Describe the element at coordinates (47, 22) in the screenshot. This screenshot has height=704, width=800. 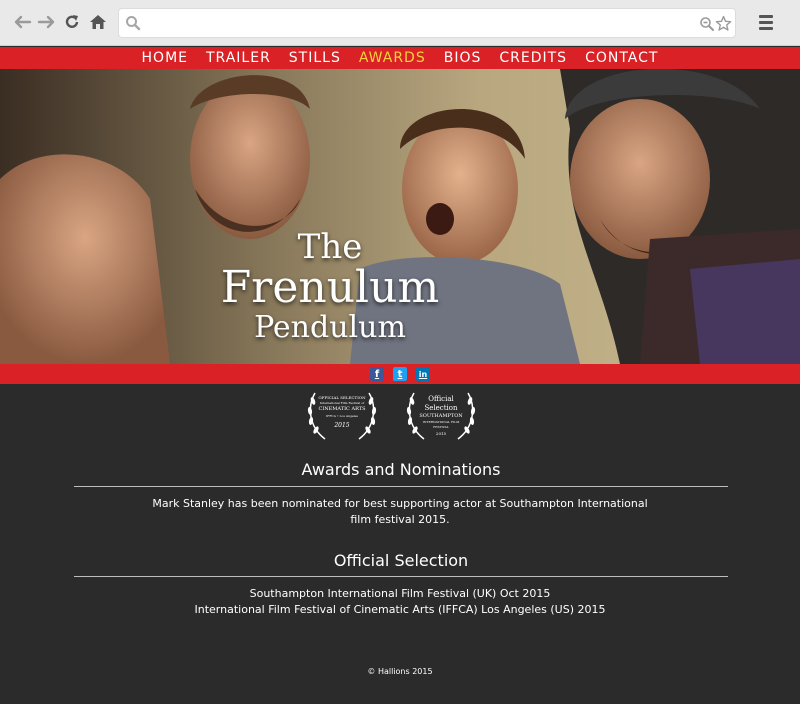
I see `forward-arrow-icon` at that location.